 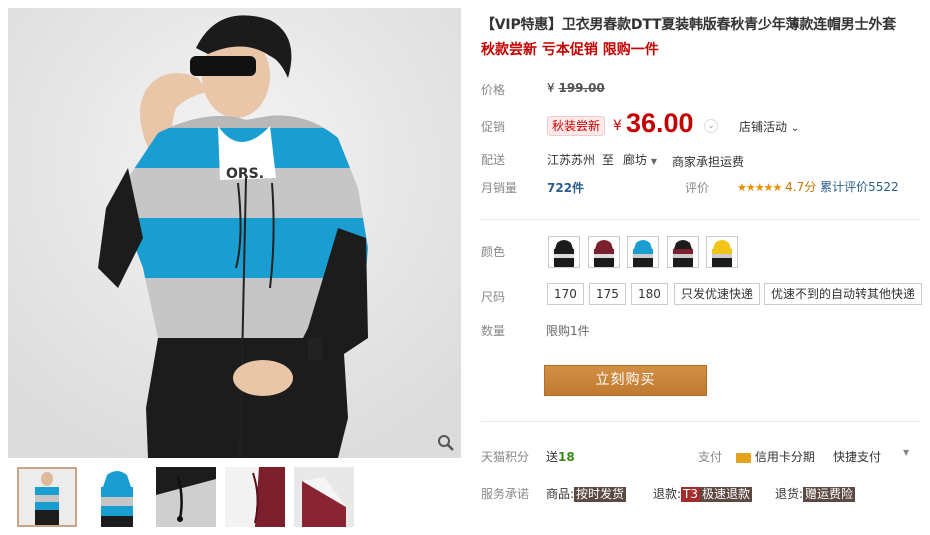 What do you see at coordinates (505, 457) in the screenshot?
I see `points-label: 天猫积分` at bounding box center [505, 457].